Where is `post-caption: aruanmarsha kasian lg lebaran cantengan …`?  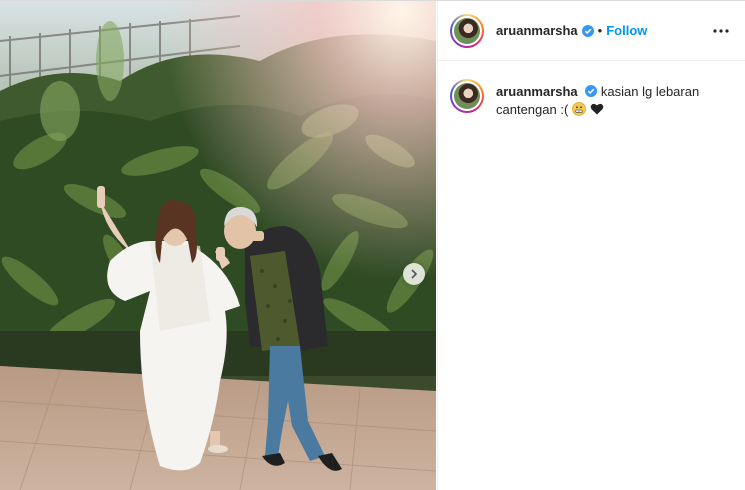
post-caption: aruanmarsha kasian lg lebaran cantengan … is located at coordinates (591, 90).